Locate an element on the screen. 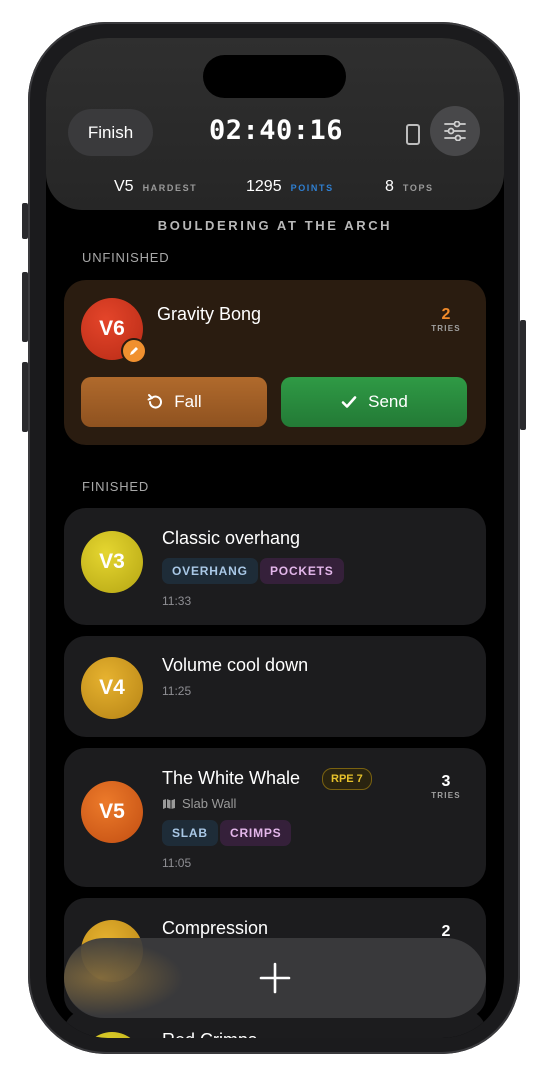 This screenshot has height=1080, width=549. checkmark-icon is located at coordinates (349, 402).